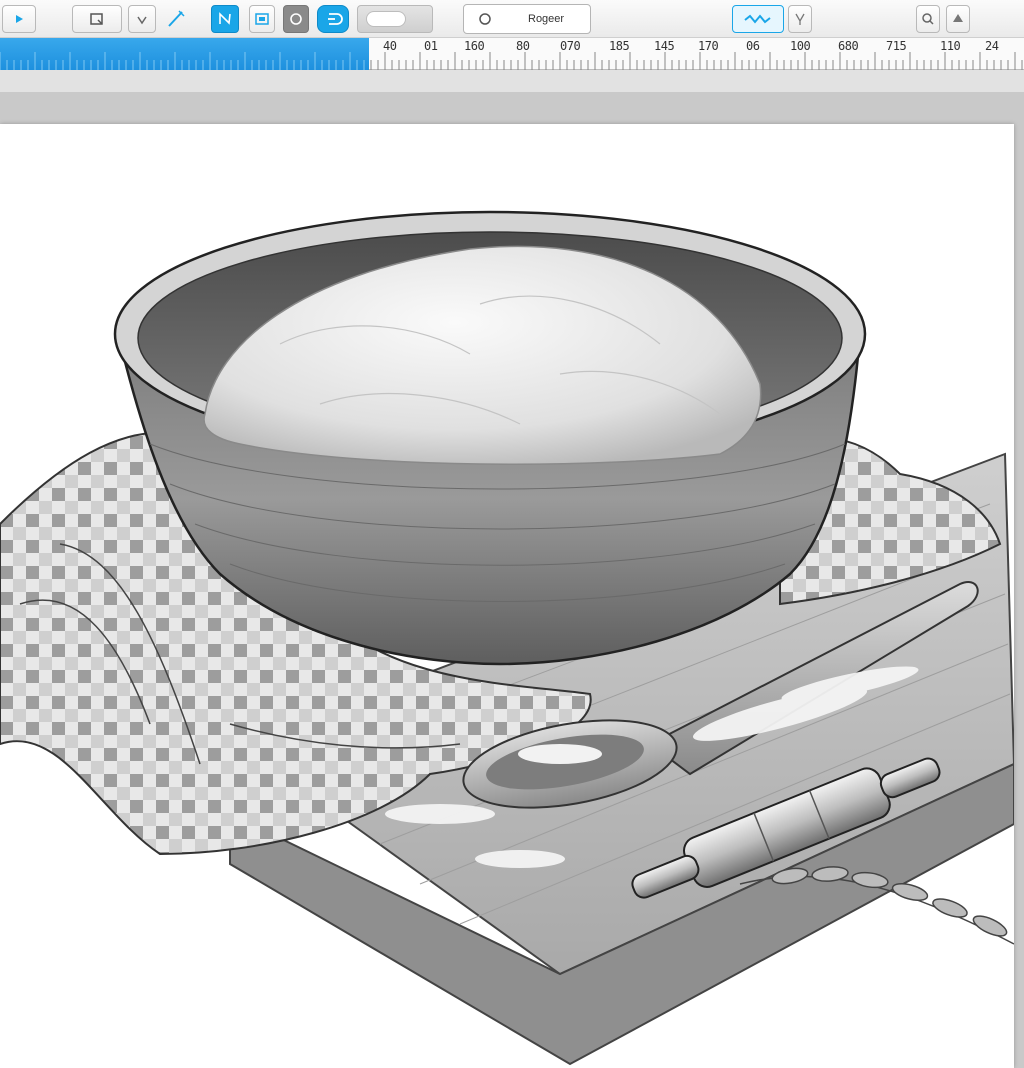 Image resolution: width=1024 pixels, height=1068 pixels. I want to click on circle-icon, so click(296, 19).